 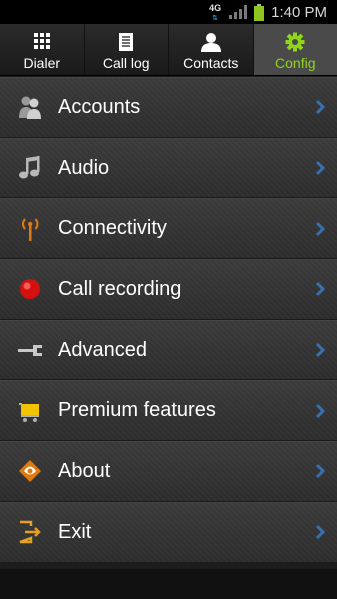 I want to click on tab-contacts-label: Contacts, so click(x=211, y=63).